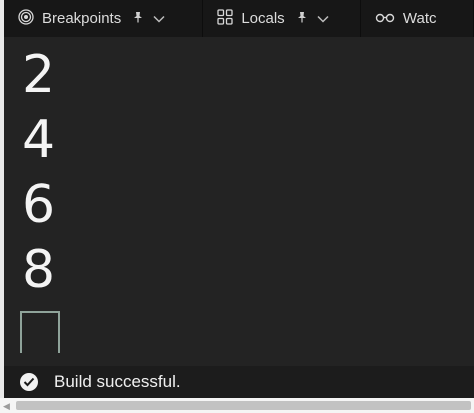  What do you see at coordinates (225, 18) in the screenshot?
I see `grid-icon` at bounding box center [225, 18].